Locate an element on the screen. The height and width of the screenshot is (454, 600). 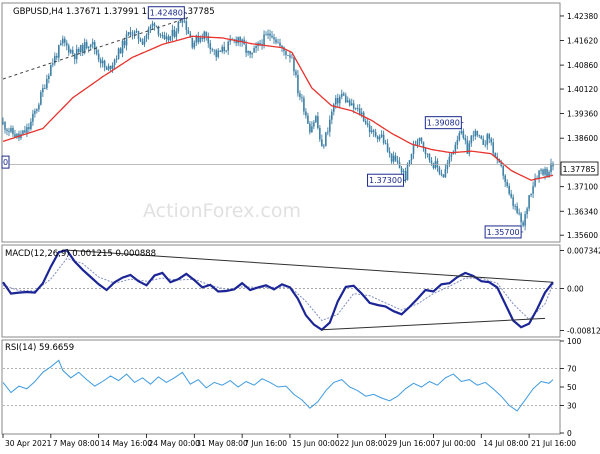
watermark: ActionForex.com is located at coordinates (222, 211).